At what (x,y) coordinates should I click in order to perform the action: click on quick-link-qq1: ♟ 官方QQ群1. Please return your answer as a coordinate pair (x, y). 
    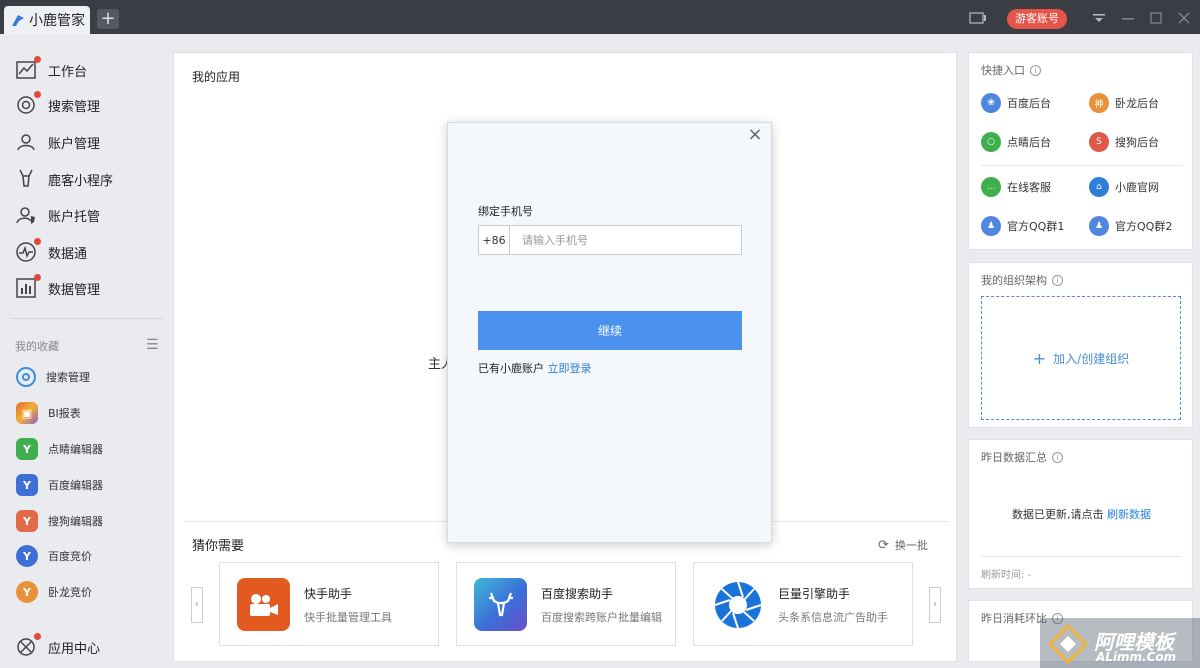
    Looking at the image, I should click on (1022, 226).